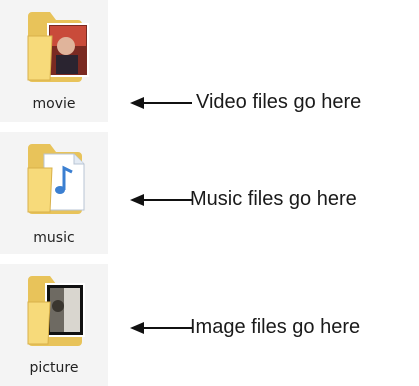 This screenshot has width=419, height=386. Describe the element at coordinates (54, 368) in the screenshot. I see `folder-label: picture` at that location.